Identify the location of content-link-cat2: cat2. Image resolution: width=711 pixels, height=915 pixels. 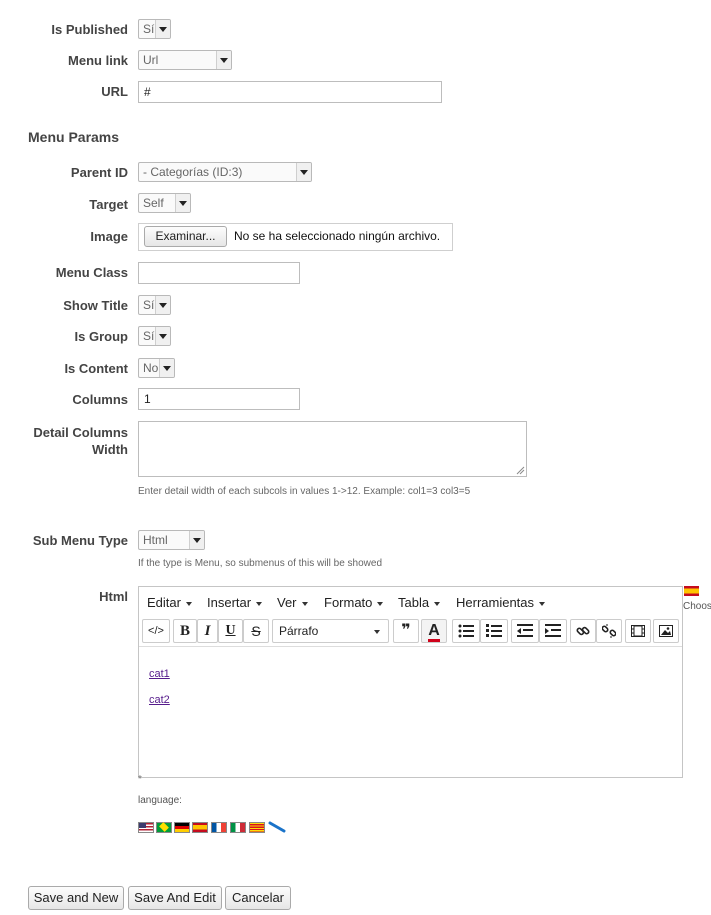
(159, 700).